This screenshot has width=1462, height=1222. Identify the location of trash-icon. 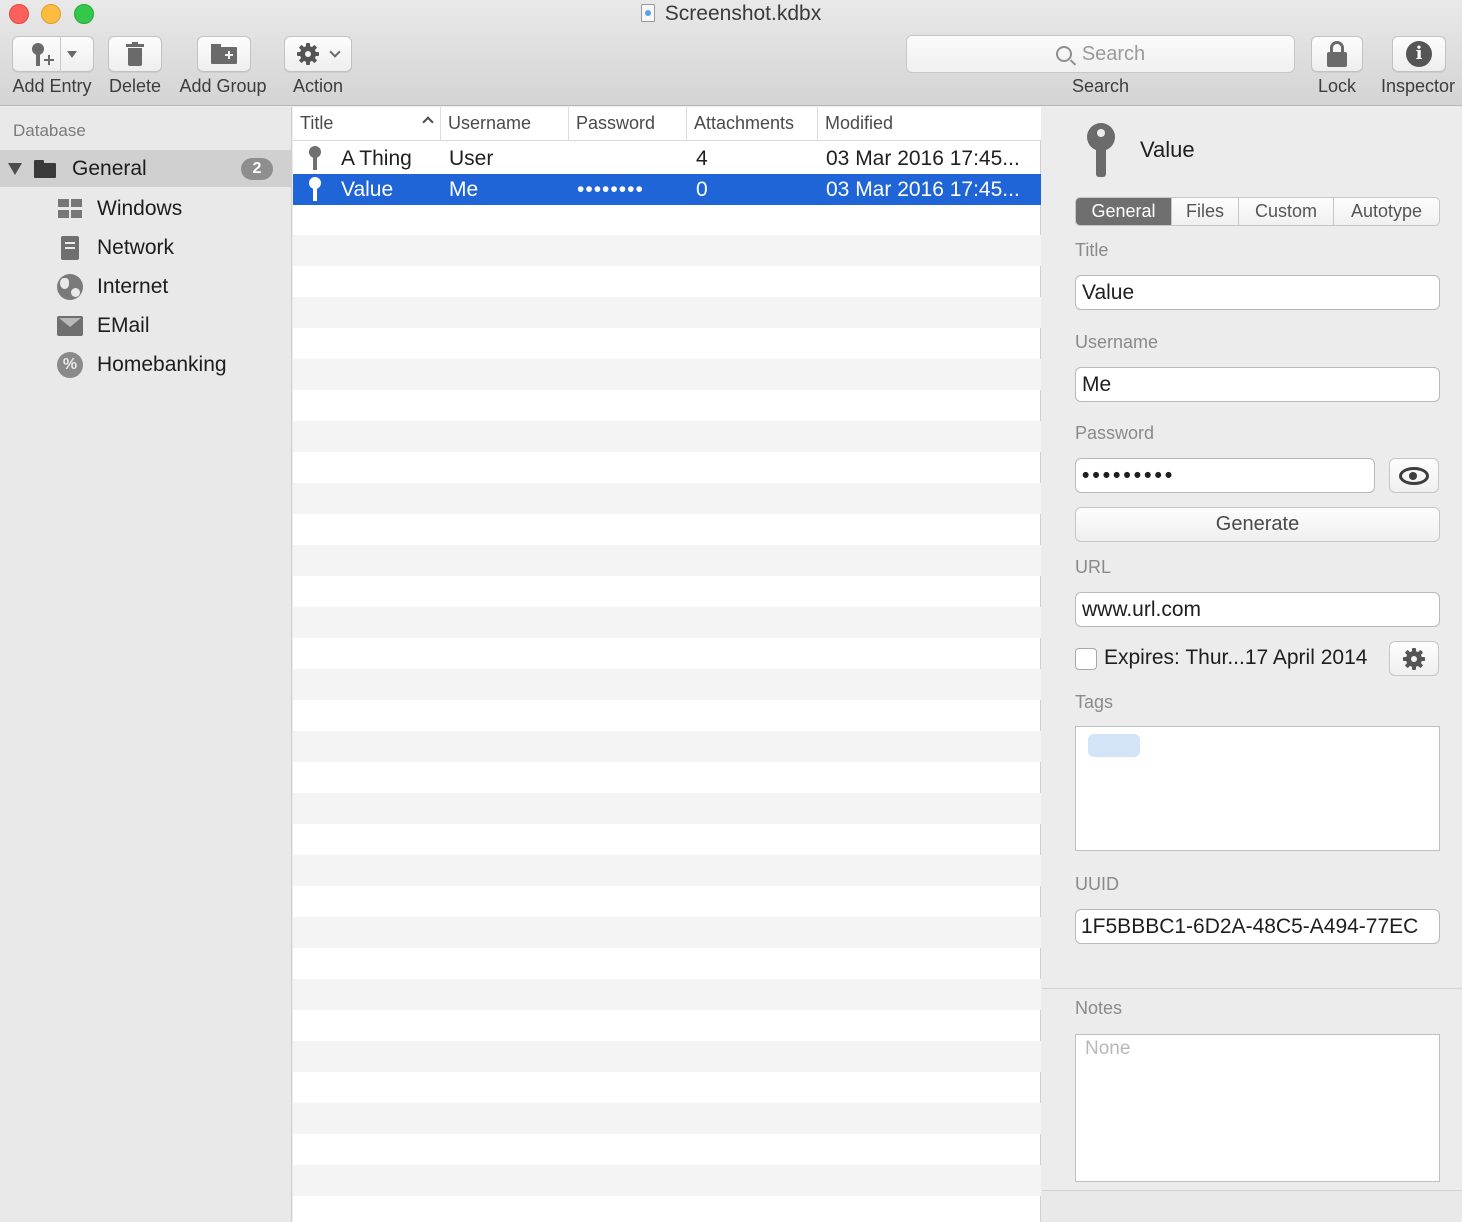
(135, 54).